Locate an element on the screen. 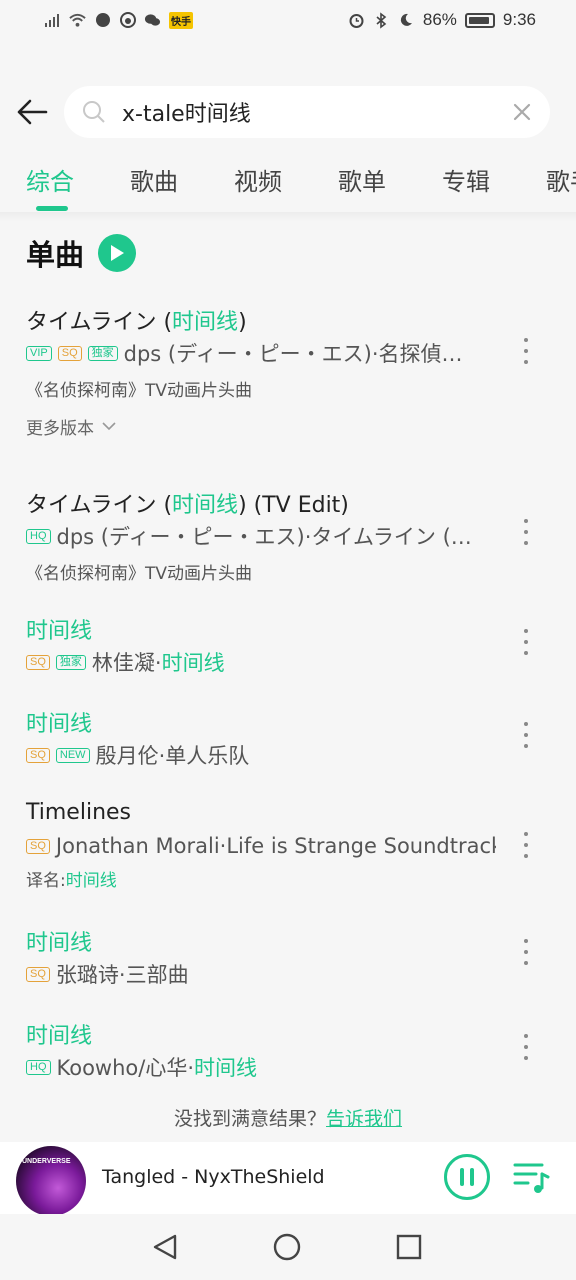 The height and width of the screenshot is (1280, 576). section-header: 单曲 is located at coordinates (81, 253).